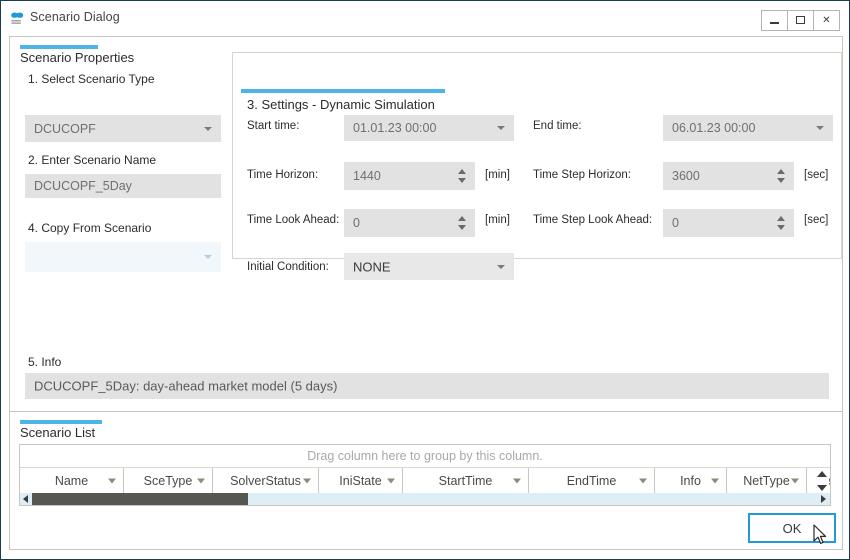 This screenshot has width=850, height=560. I want to click on scenario-type-select: DCUCOPF, so click(123, 128).